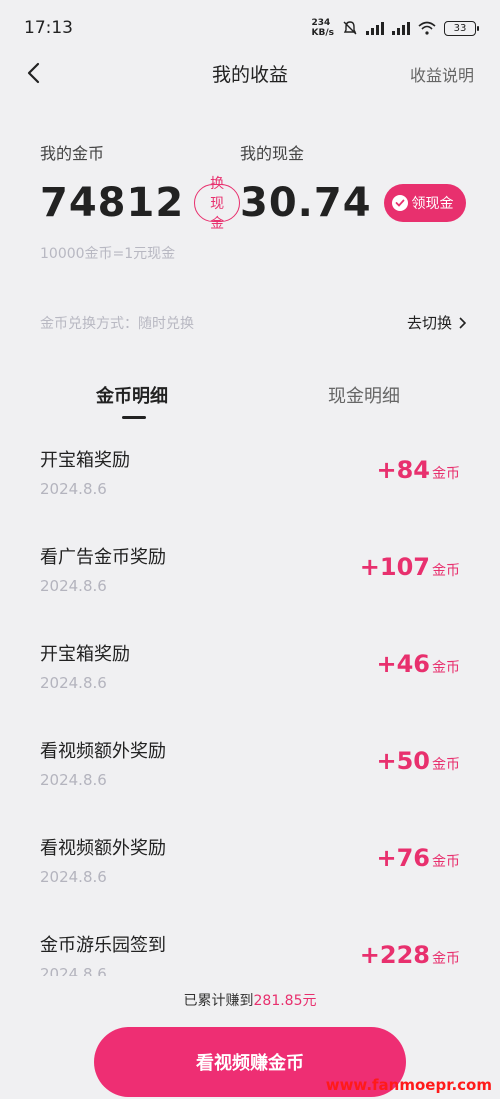 The width and height of the screenshot is (500, 1099). What do you see at coordinates (250, 28) in the screenshot?
I see `status-bar: 17:13 234 KB/s 33` at bounding box center [250, 28].